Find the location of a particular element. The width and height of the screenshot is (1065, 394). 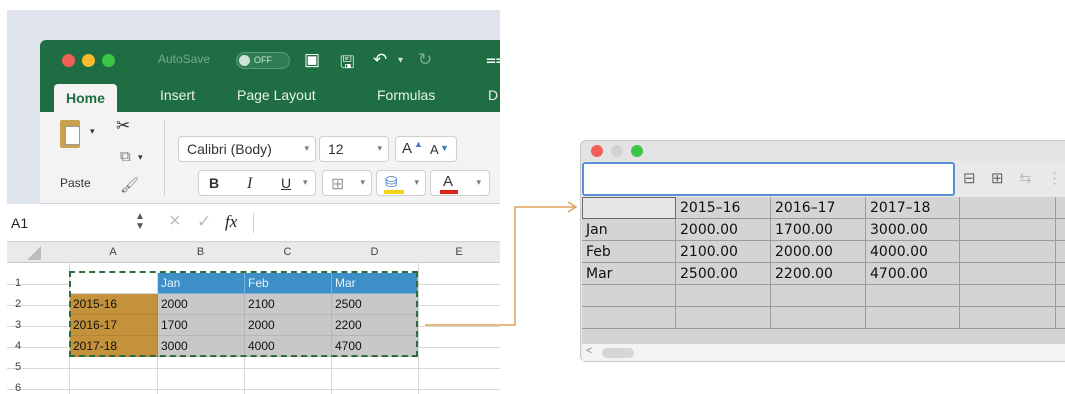

tab-formulas: Formulas is located at coordinates (406, 95).